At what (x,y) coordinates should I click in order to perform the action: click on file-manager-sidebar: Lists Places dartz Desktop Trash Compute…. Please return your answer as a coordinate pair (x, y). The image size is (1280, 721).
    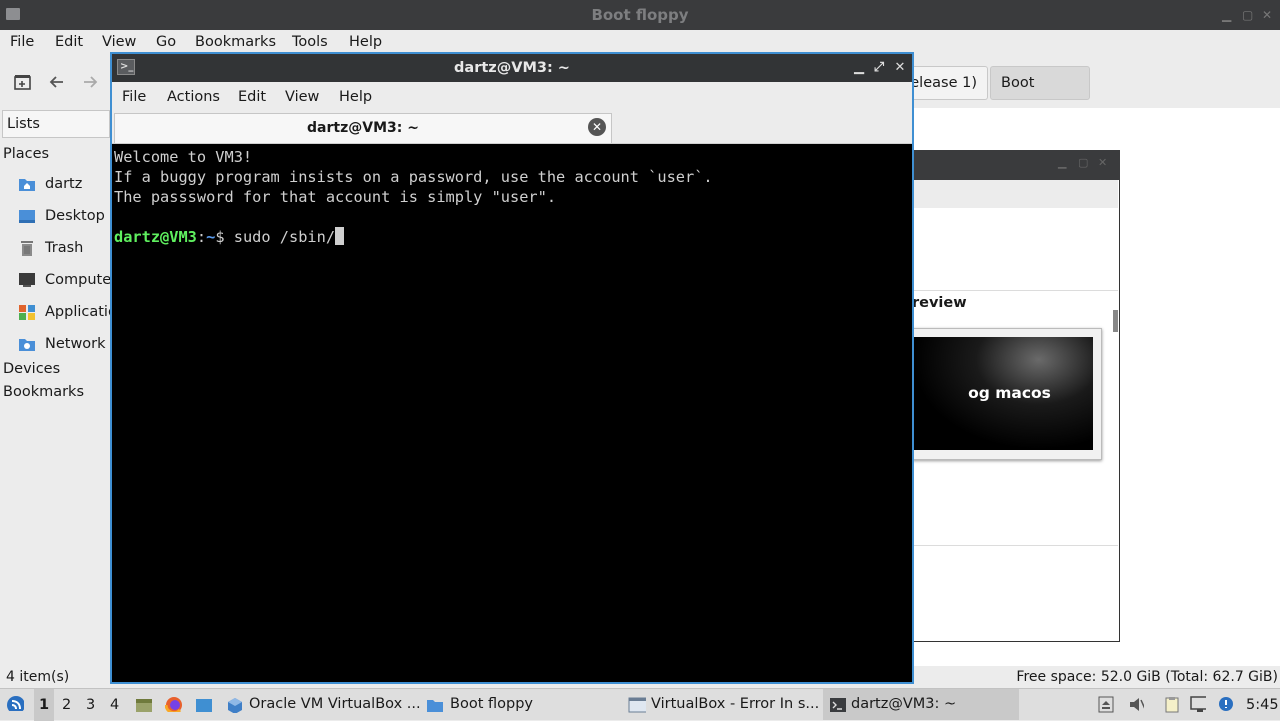
    Looking at the image, I should click on (67, 388).